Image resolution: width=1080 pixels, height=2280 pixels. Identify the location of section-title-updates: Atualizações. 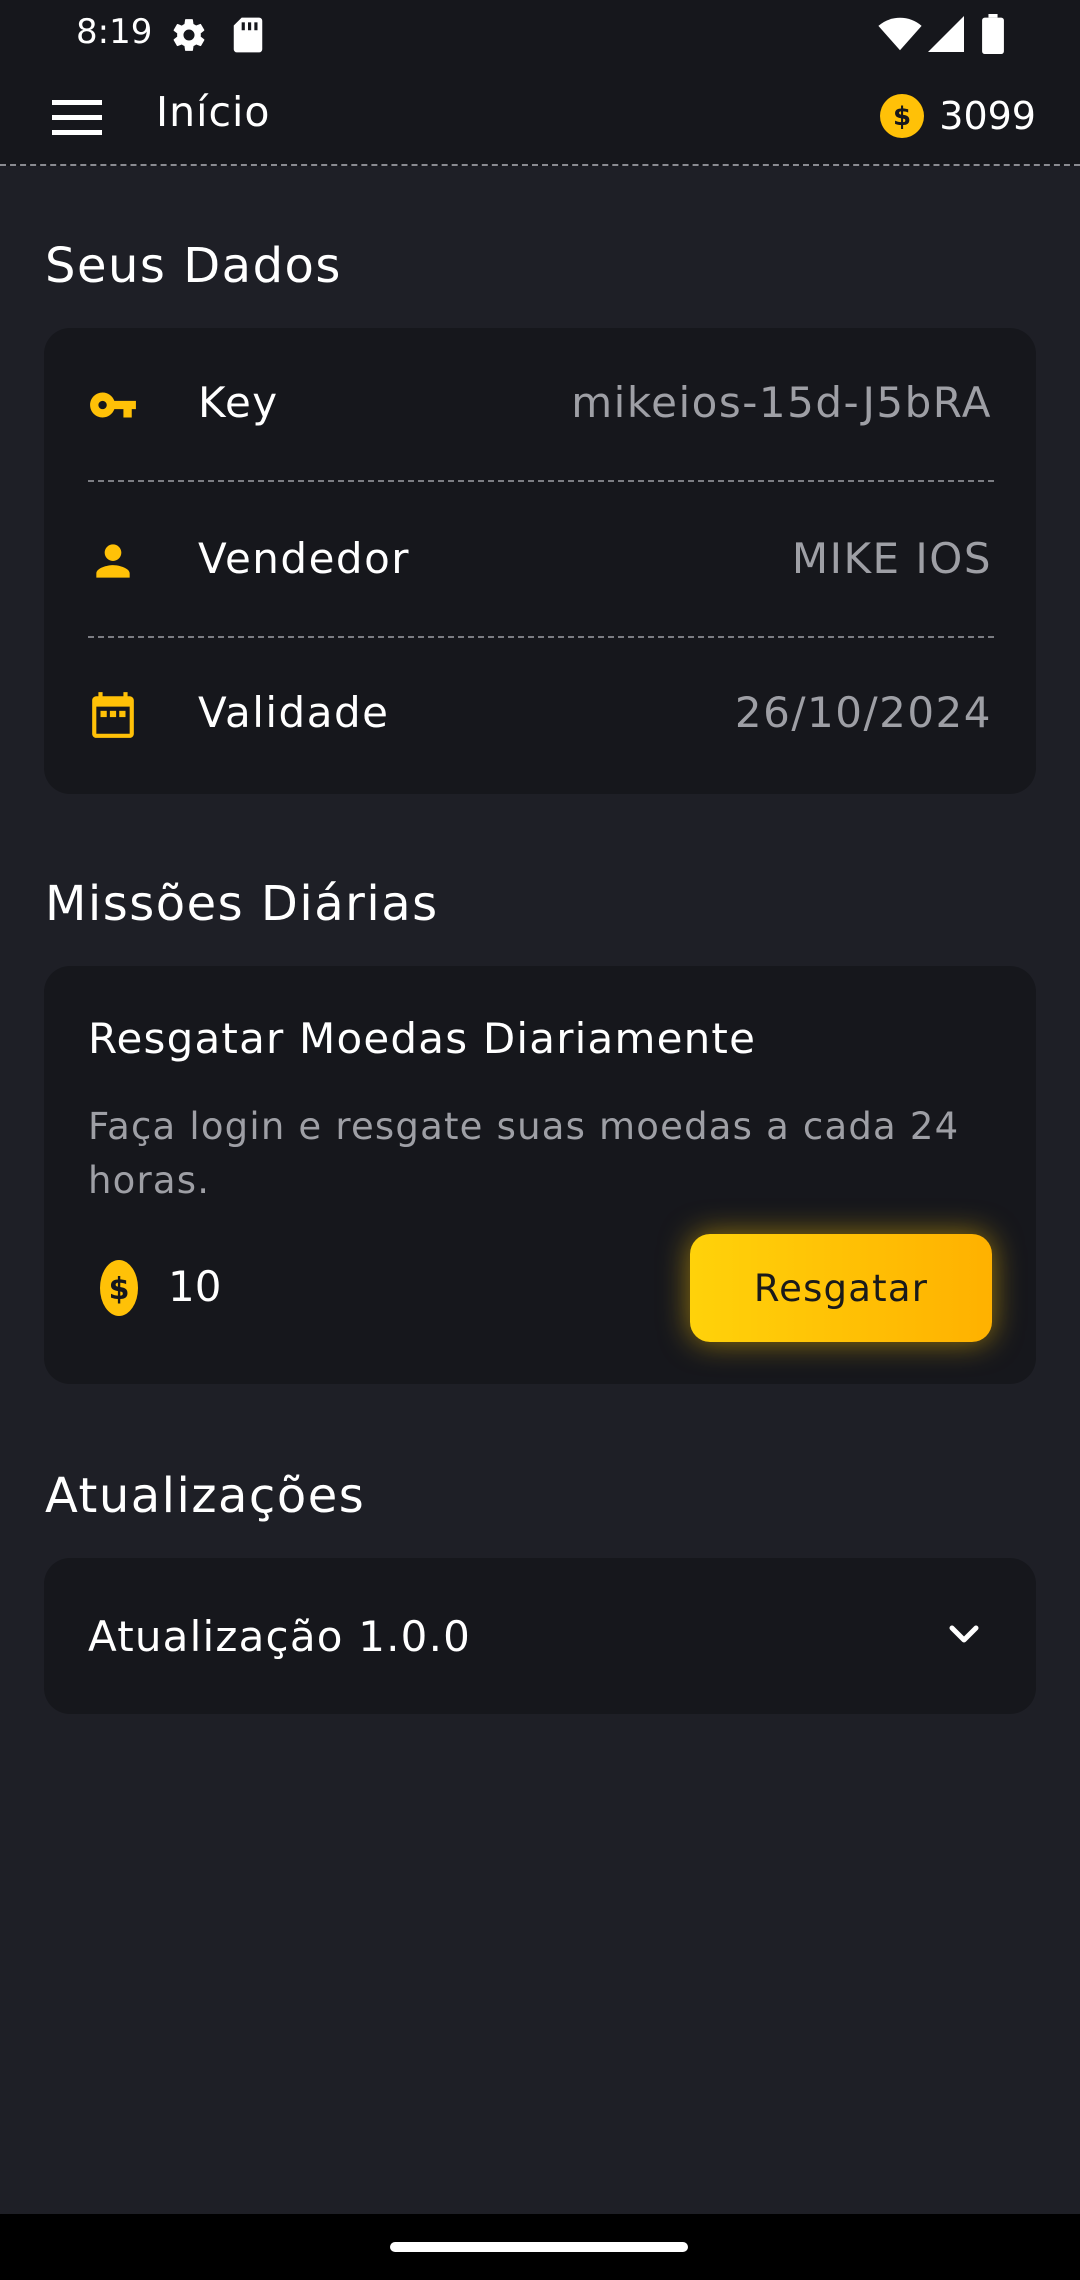
(205, 1496).